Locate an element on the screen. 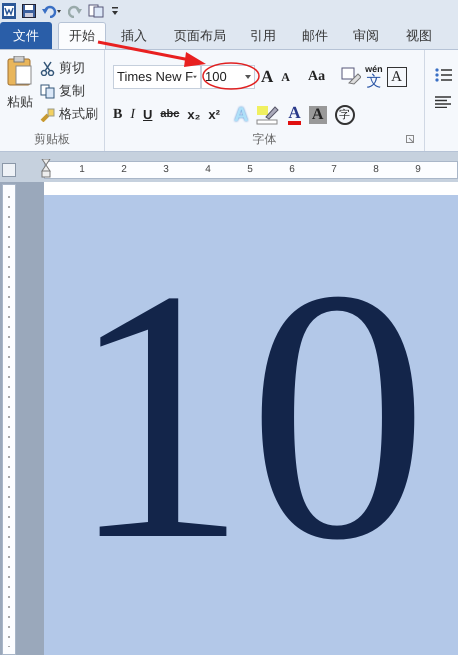  copy-icon is located at coordinates (47, 91).